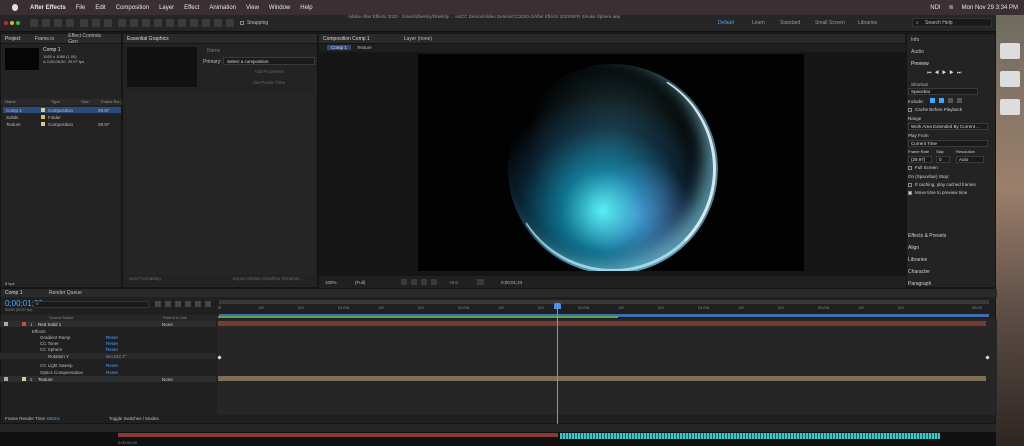 This screenshot has width=1024, height=446. What do you see at coordinates (100, 8) in the screenshot?
I see `menu-edit: Edit` at bounding box center [100, 8].